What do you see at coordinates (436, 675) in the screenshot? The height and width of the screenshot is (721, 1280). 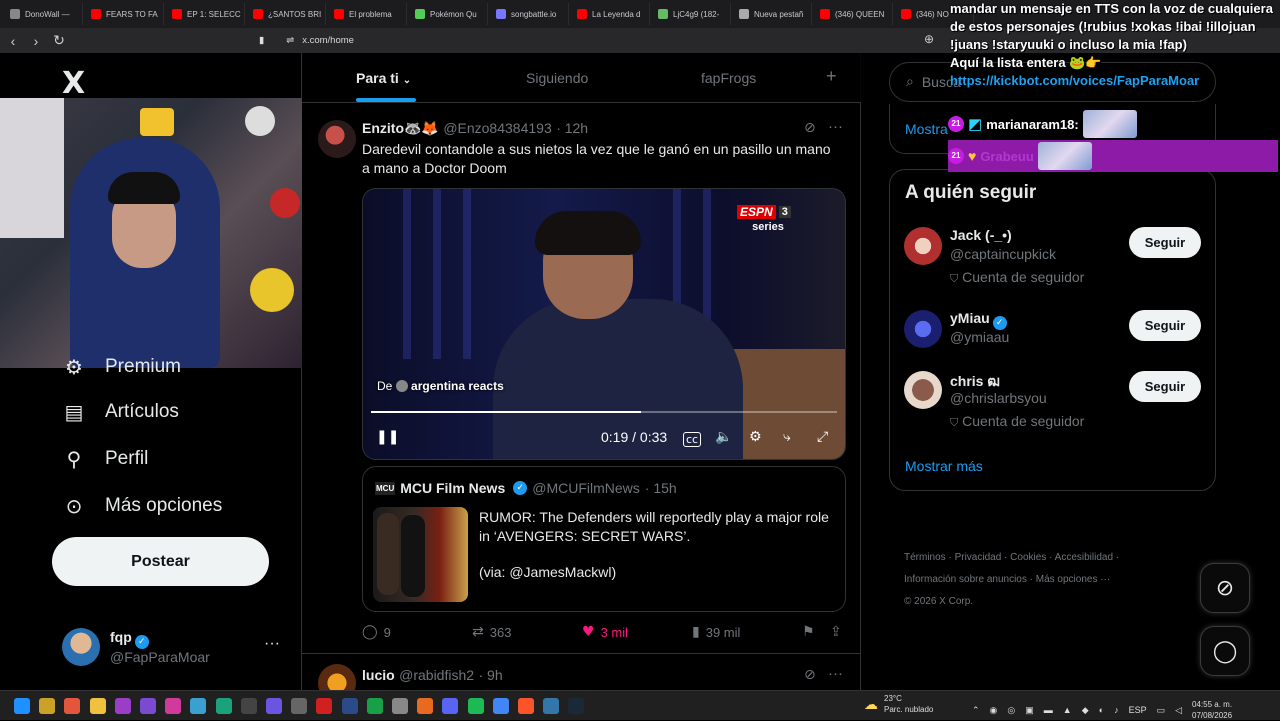 I see `tweet-author-handle: @rabidfish2` at bounding box center [436, 675].